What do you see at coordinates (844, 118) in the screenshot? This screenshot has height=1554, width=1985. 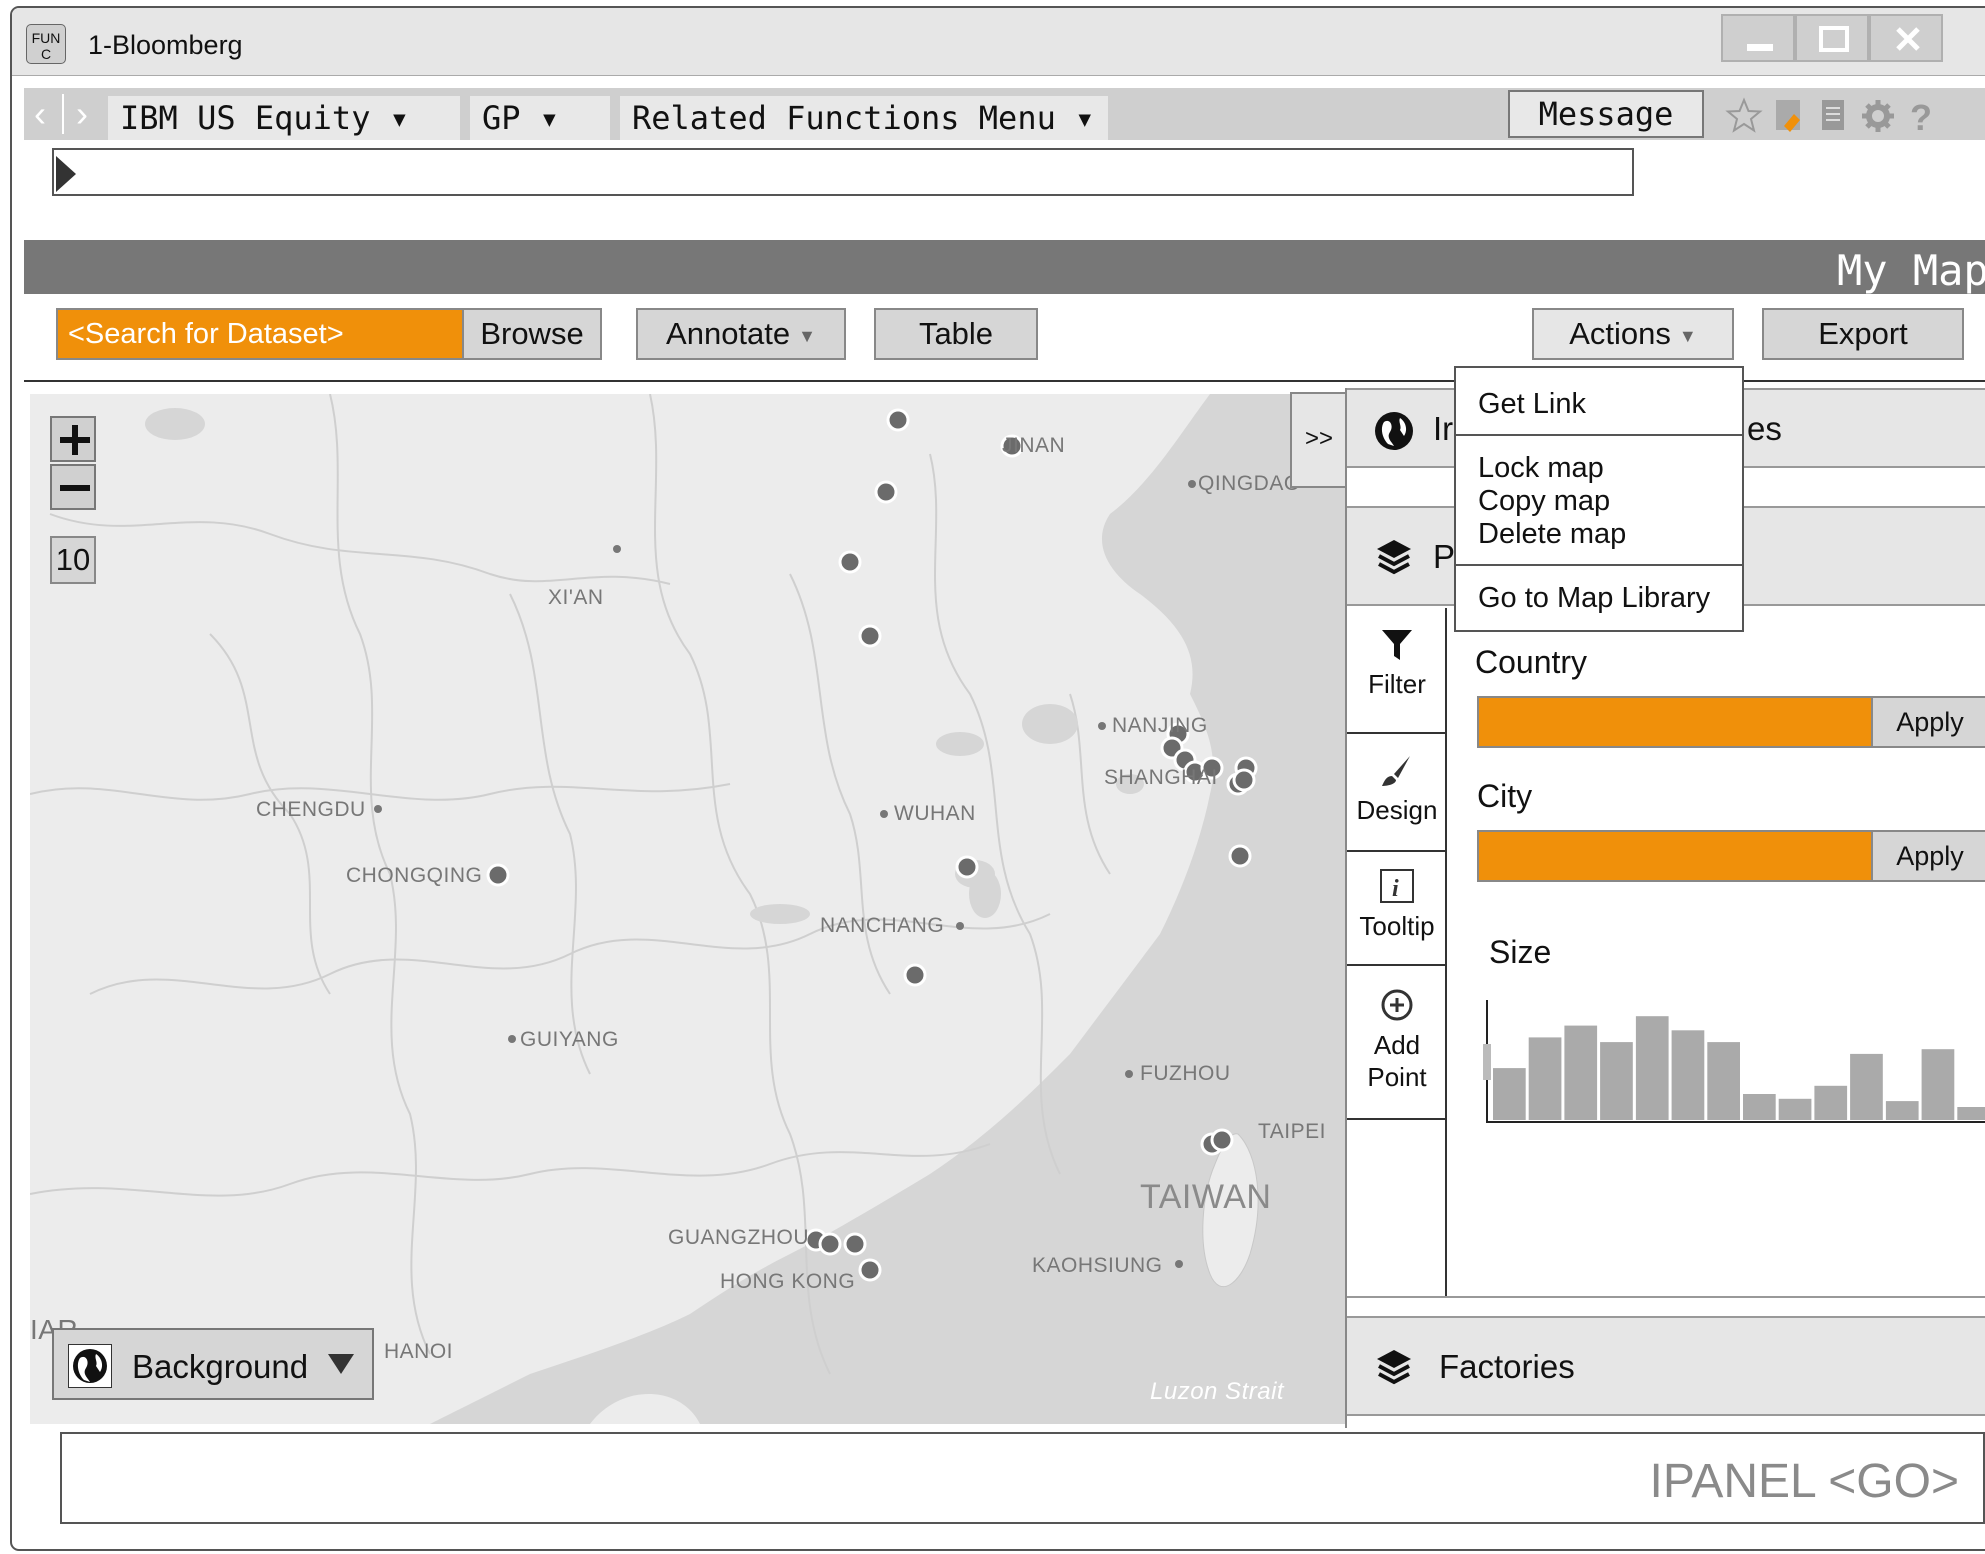 I see `related-label: Related Functions Menu` at bounding box center [844, 118].